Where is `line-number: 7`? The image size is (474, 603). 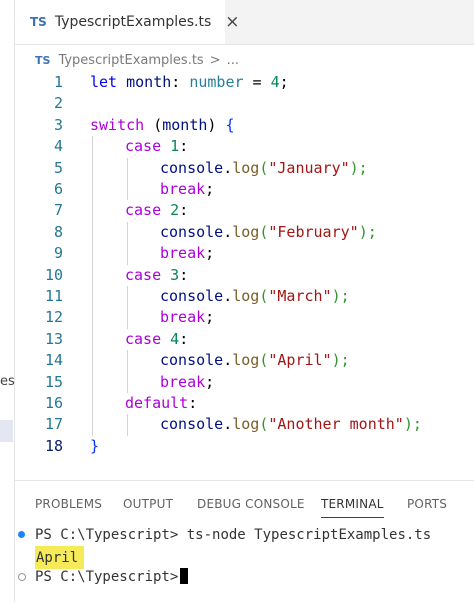
line-number: 7 is located at coordinates (58, 210).